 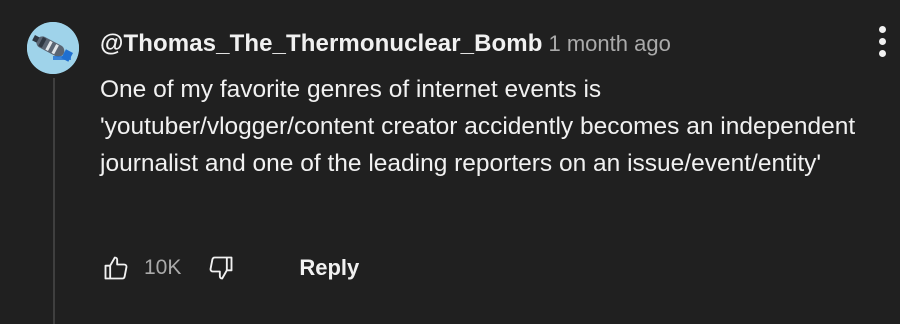 I want to click on comment-actions: 10K Reply, so click(x=228, y=268).